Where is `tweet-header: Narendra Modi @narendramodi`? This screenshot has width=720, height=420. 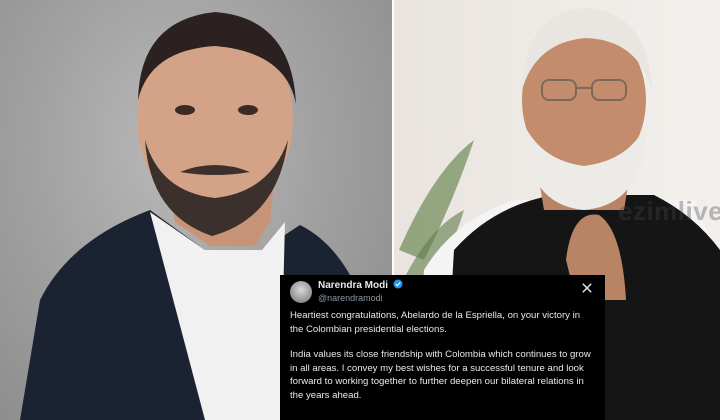 tweet-header: Narendra Modi @narendramodi is located at coordinates (442, 292).